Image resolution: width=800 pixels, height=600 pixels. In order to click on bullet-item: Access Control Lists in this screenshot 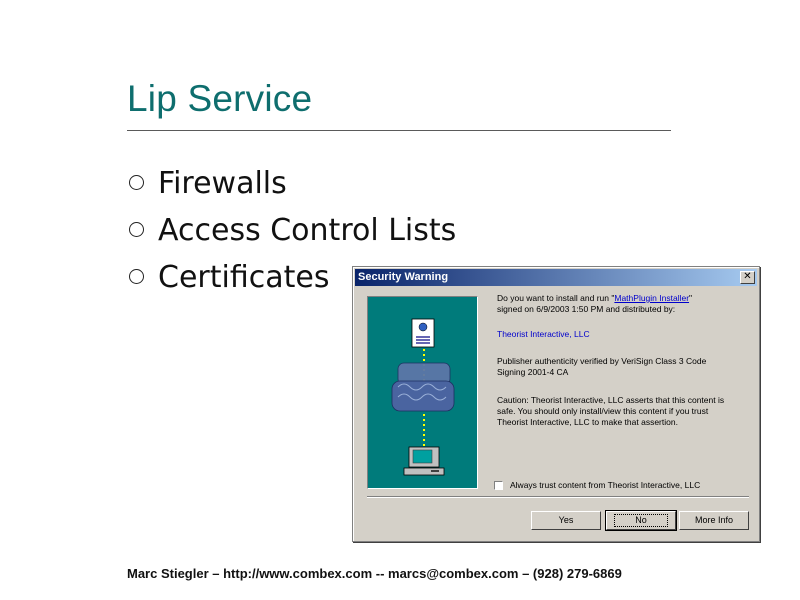, I will do `click(292, 234)`.